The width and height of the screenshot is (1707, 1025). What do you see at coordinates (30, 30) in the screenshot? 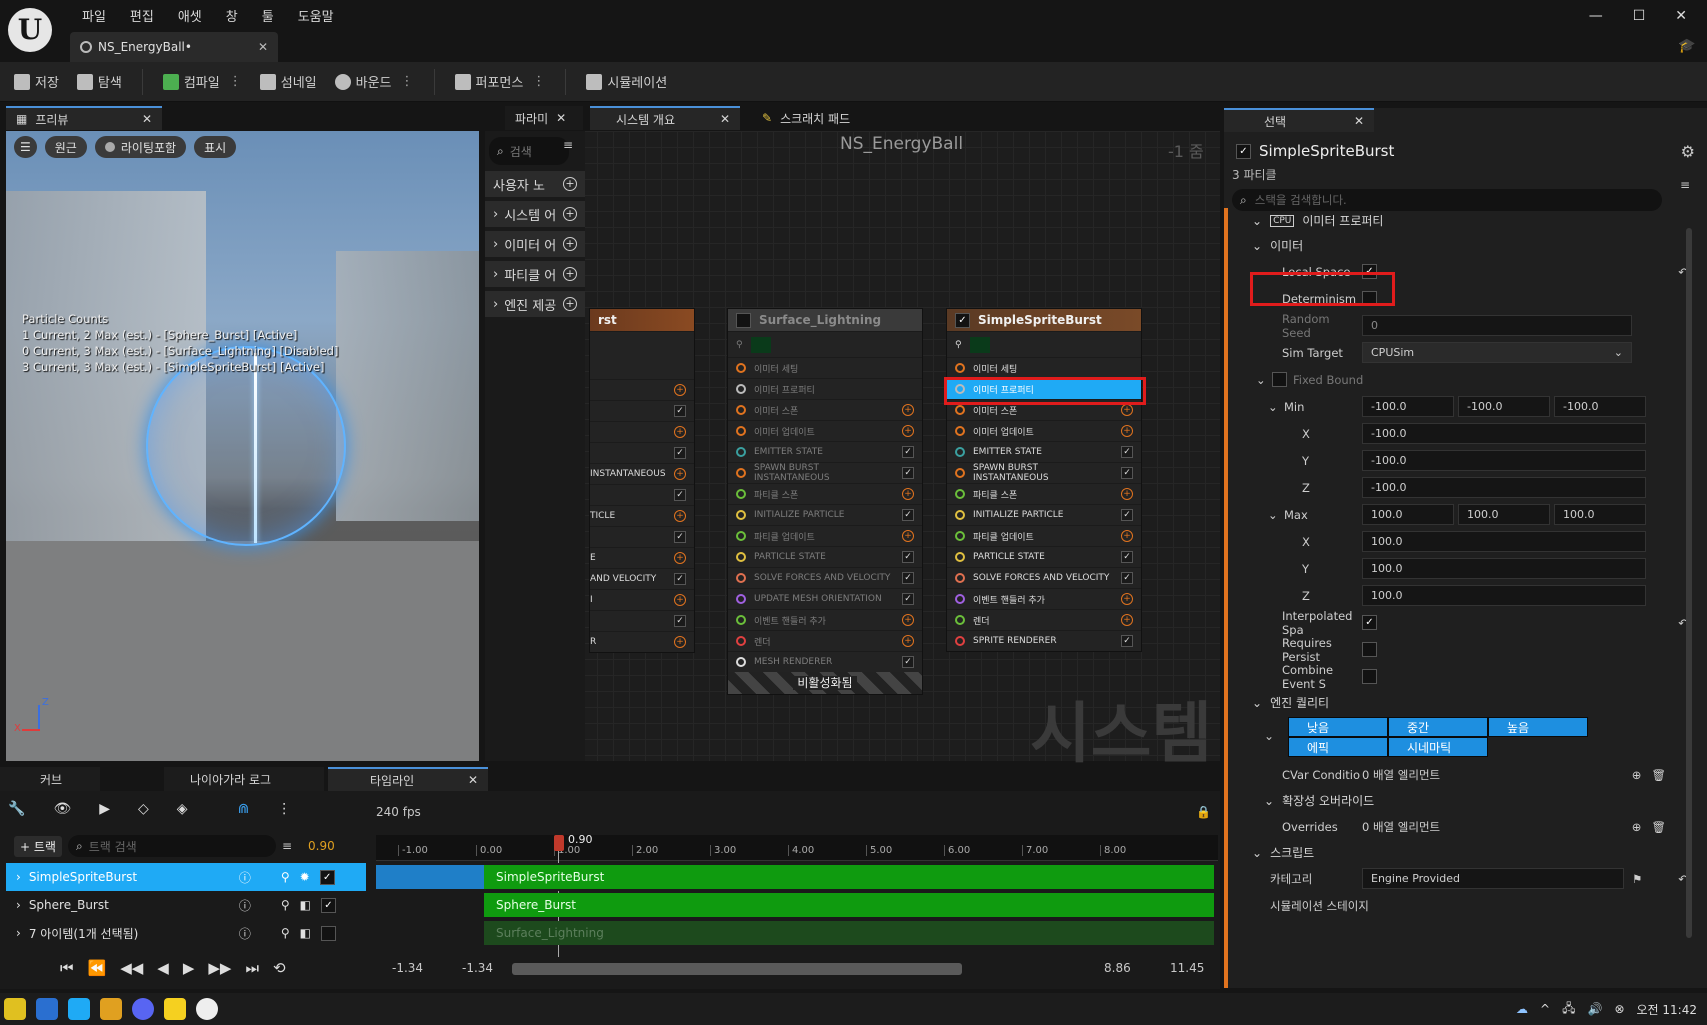
I see `unreal-logo-icon: U` at bounding box center [30, 30].